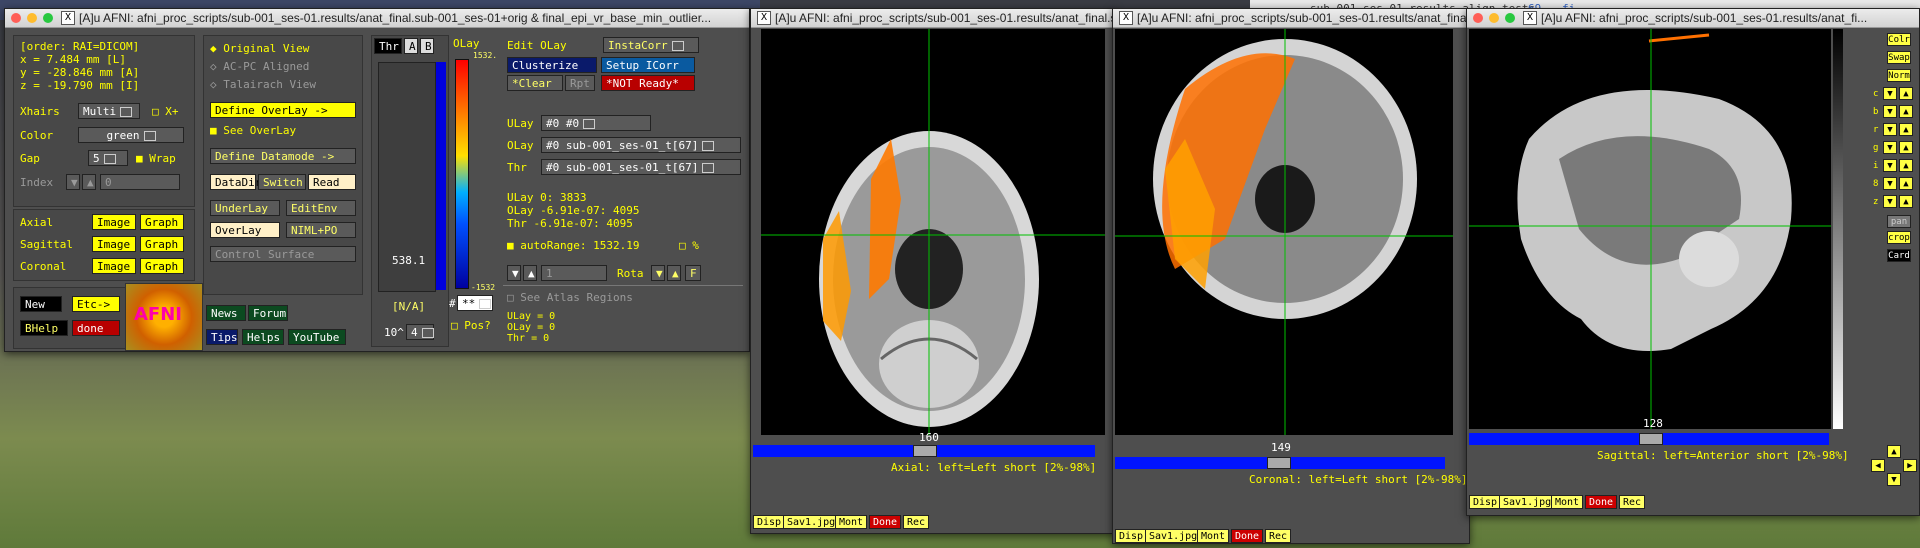 The image size is (1920, 548). Describe the element at coordinates (573, 245) in the screenshot. I see `autorange-toggle: ■ autoRange: 1532.19` at that location.